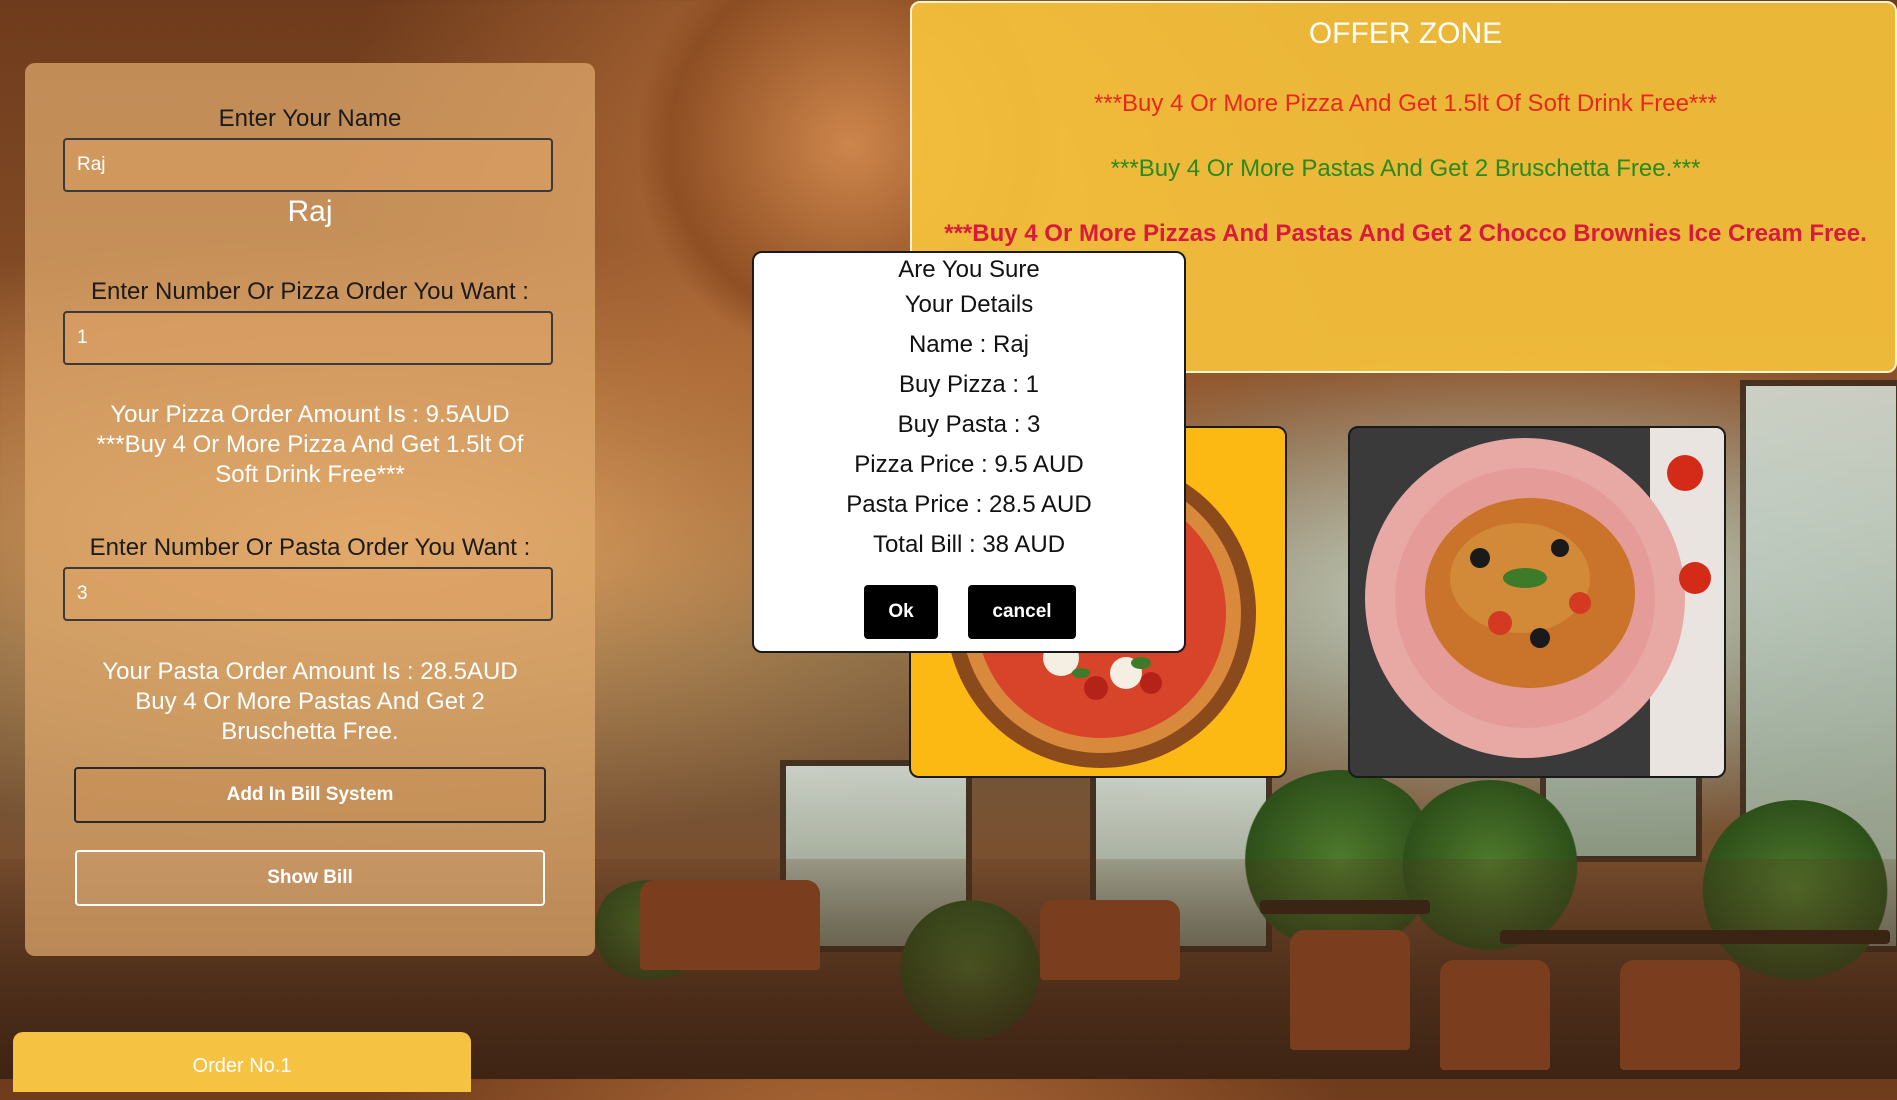 The width and height of the screenshot is (1897, 1100). What do you see at coordinates (308, 338) in the screenshot?
I see `pizza-quantity-input: 1` at bounding box center [308, 338].